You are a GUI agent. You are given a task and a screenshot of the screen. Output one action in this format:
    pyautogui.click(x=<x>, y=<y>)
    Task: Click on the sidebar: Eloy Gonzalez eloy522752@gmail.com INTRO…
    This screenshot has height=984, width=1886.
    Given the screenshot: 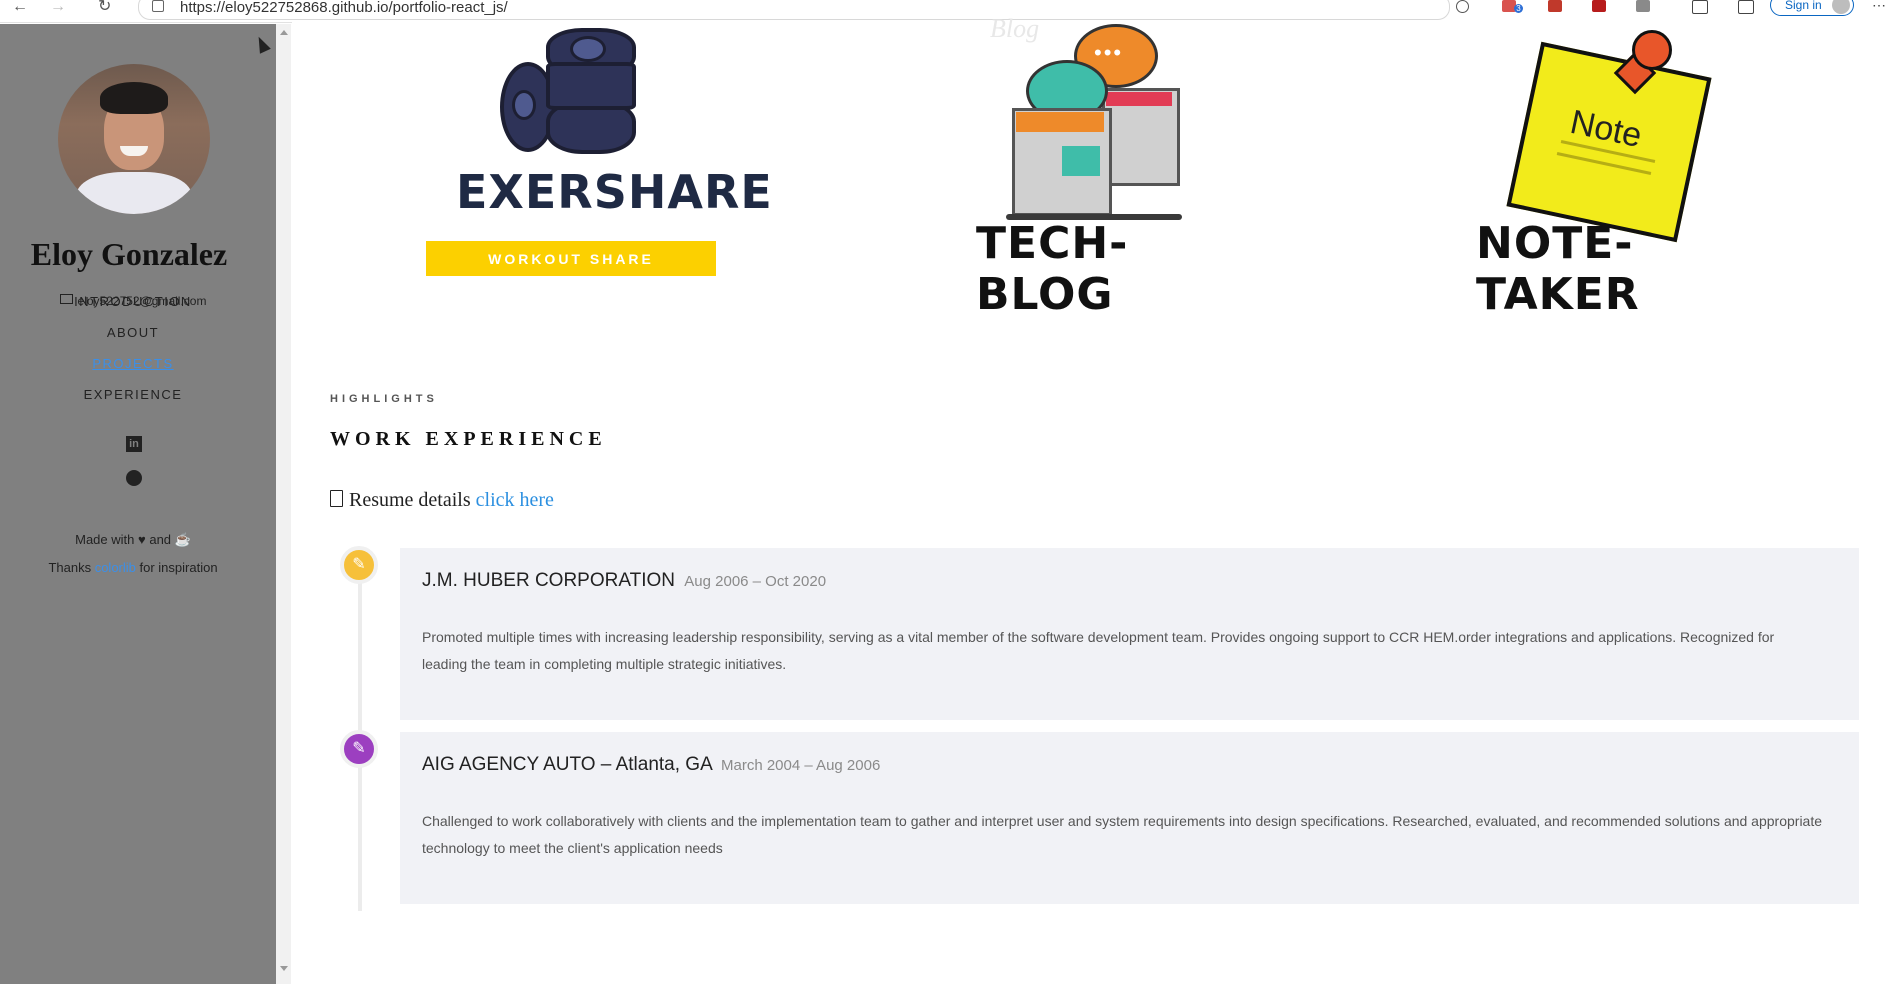 What is the action you would take?
    pyautogui.click(x=138, y=504)
    